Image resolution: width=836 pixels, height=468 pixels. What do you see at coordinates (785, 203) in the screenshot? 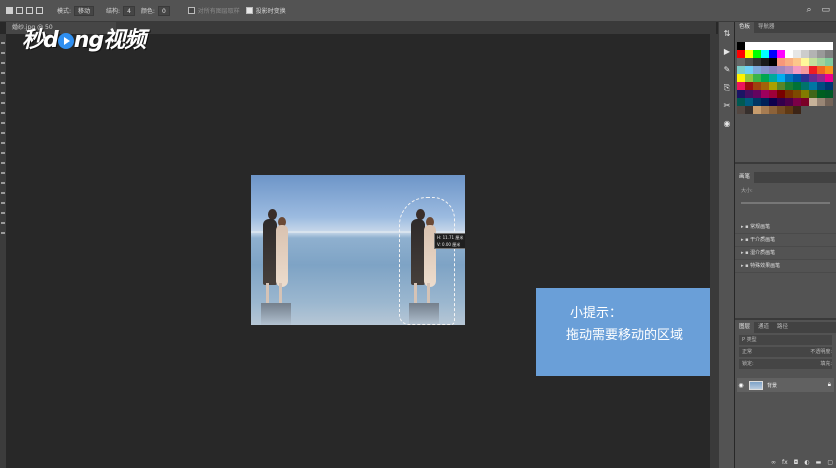
I see `brush-size-slider` at bounding box center [785, 203].